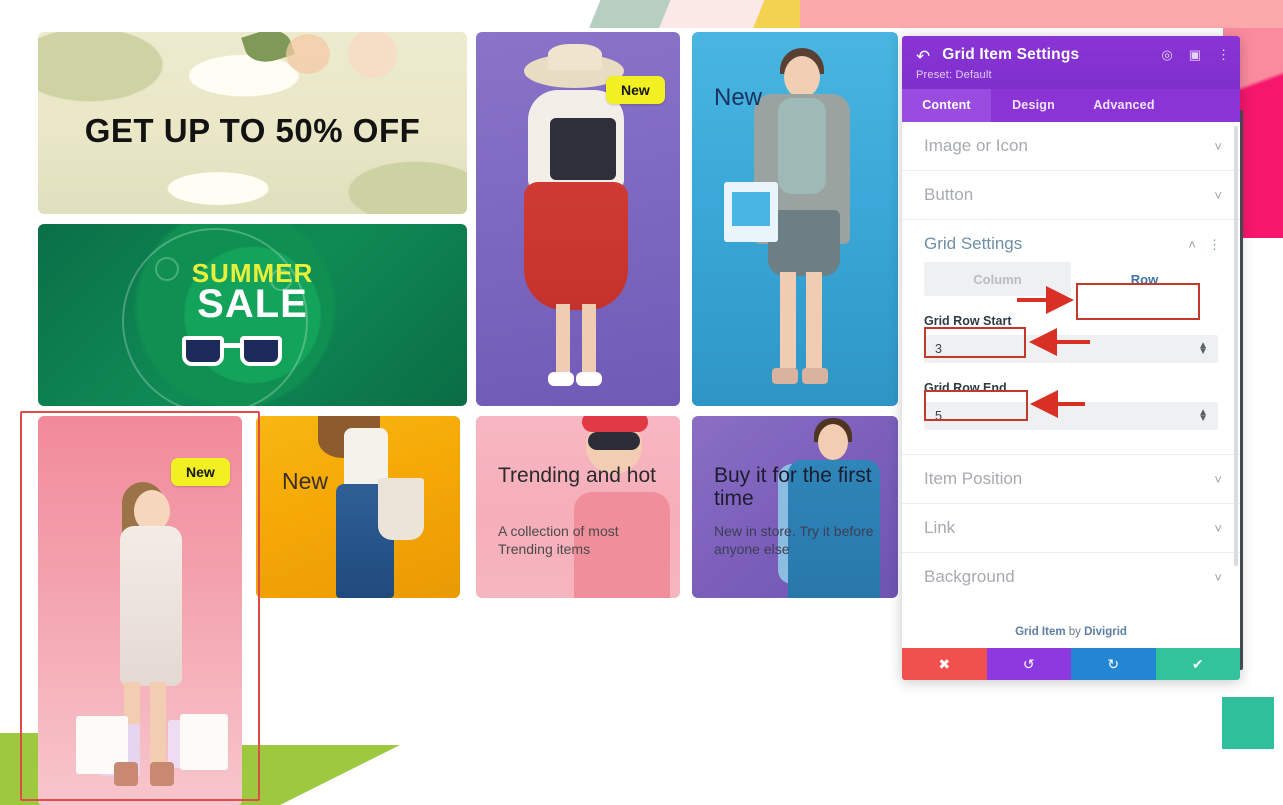 Image resolution: width=1283 pixels, height=805 pixels. I want to click on decor-top-green, so click(656, 14).